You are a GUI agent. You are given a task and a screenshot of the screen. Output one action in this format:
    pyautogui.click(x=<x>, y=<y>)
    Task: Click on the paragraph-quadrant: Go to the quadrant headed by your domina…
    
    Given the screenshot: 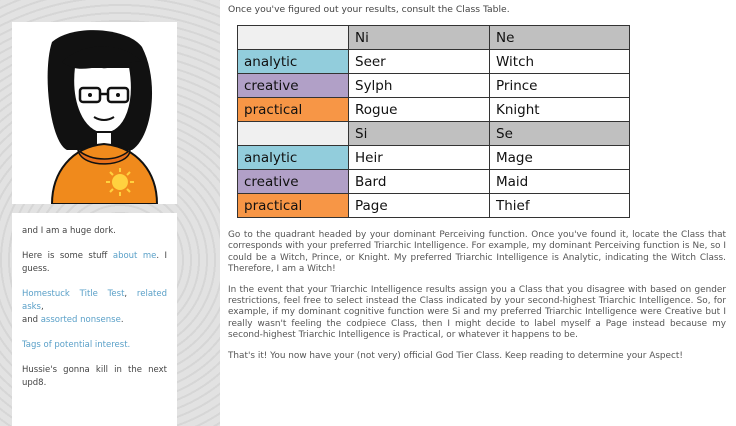 What is the action you would take?
    pyautogui.click(x=477, y=252)
    